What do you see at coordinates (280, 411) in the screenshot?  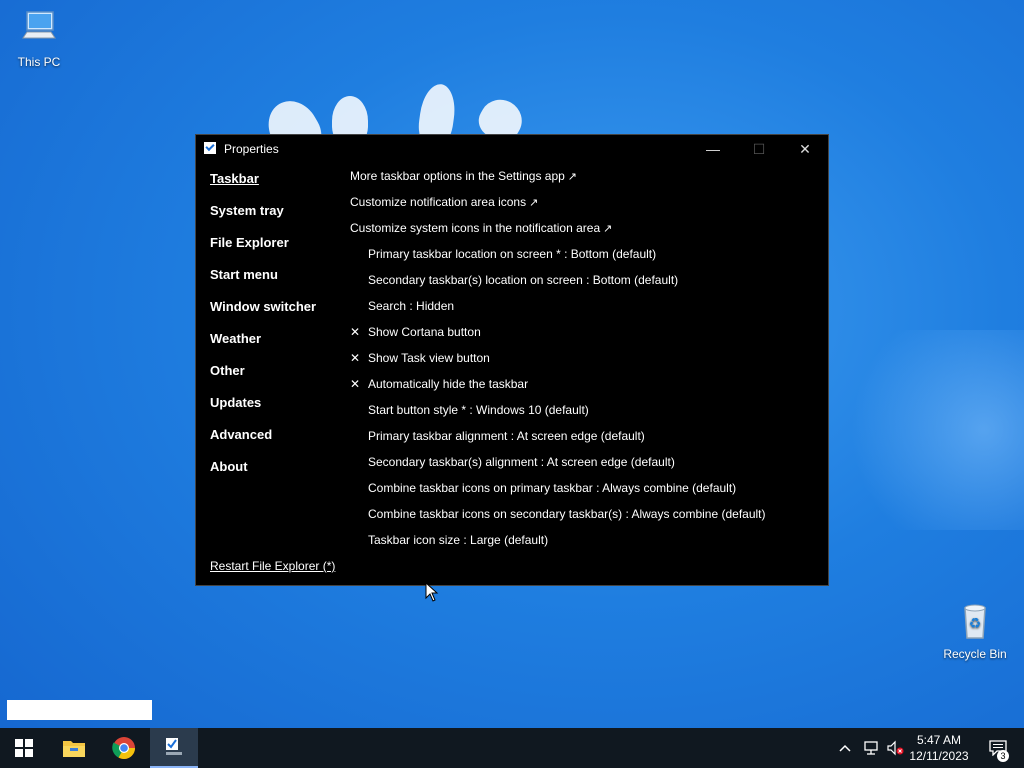 I see `sidebar-item-updates: Updates` at bounding box center [280, 411].